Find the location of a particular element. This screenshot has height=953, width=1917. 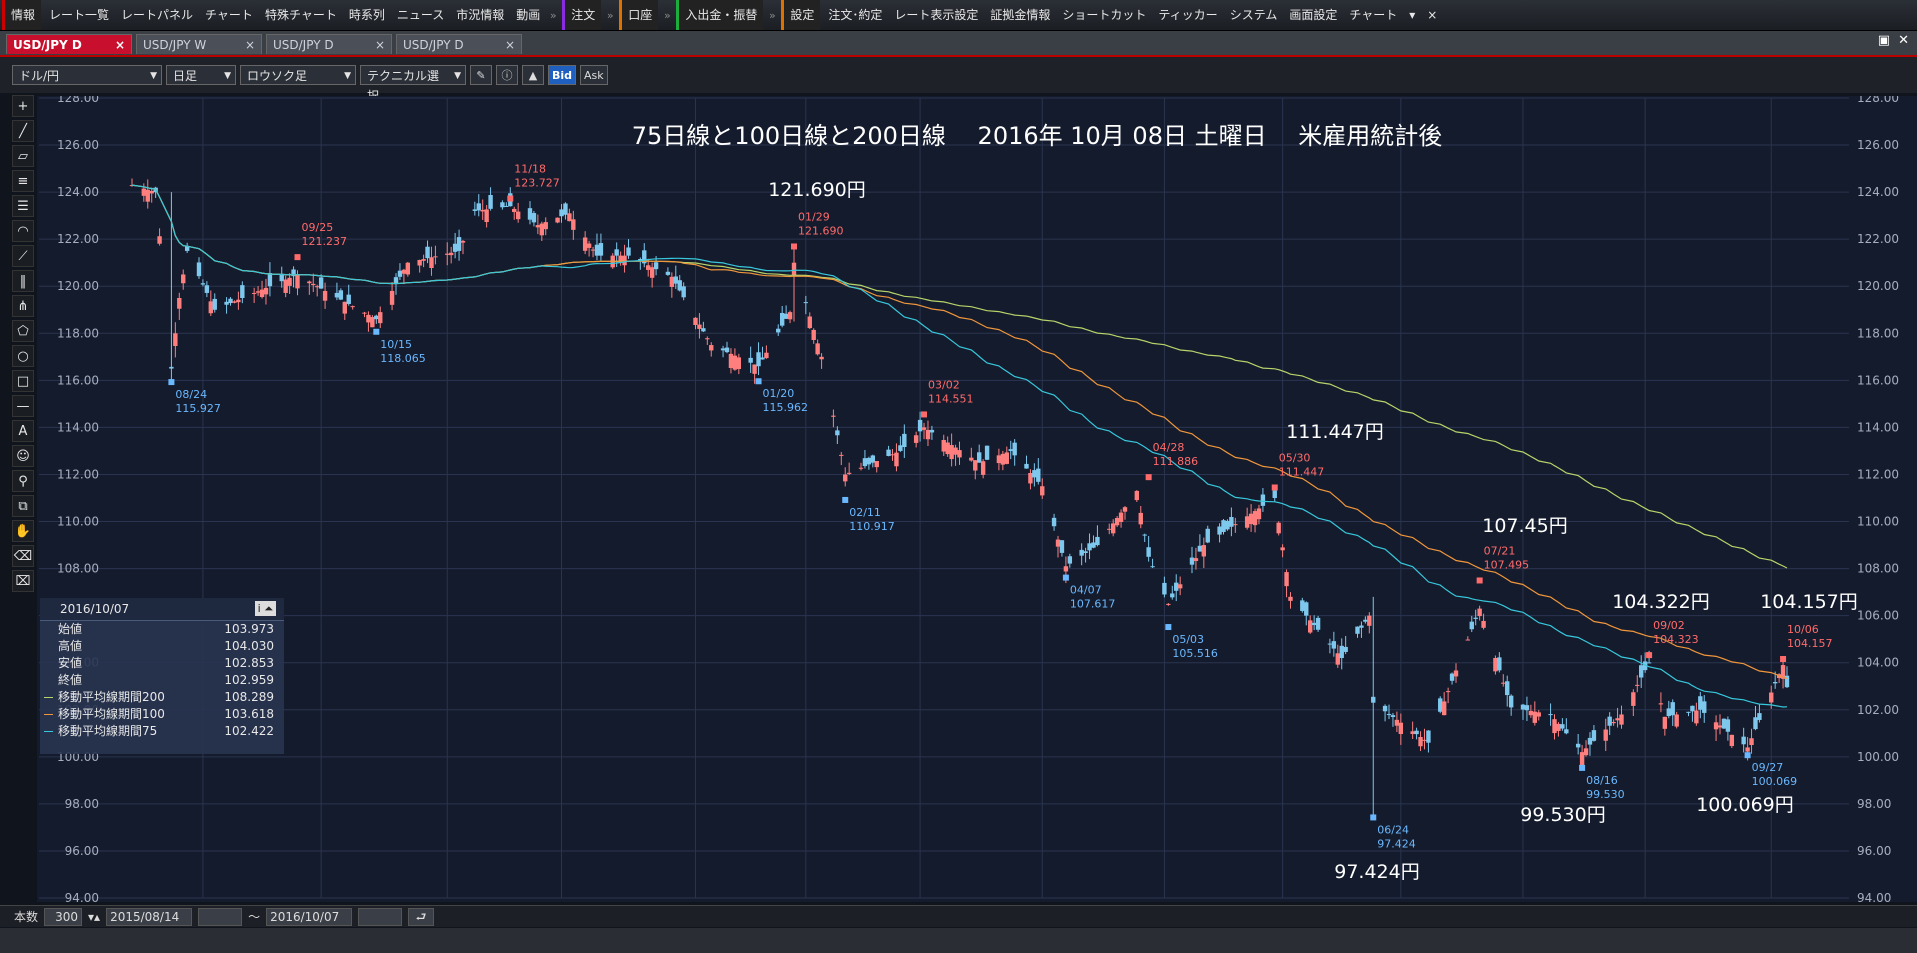

menu-item-6: ニュース is located at coordinates (420, 15).